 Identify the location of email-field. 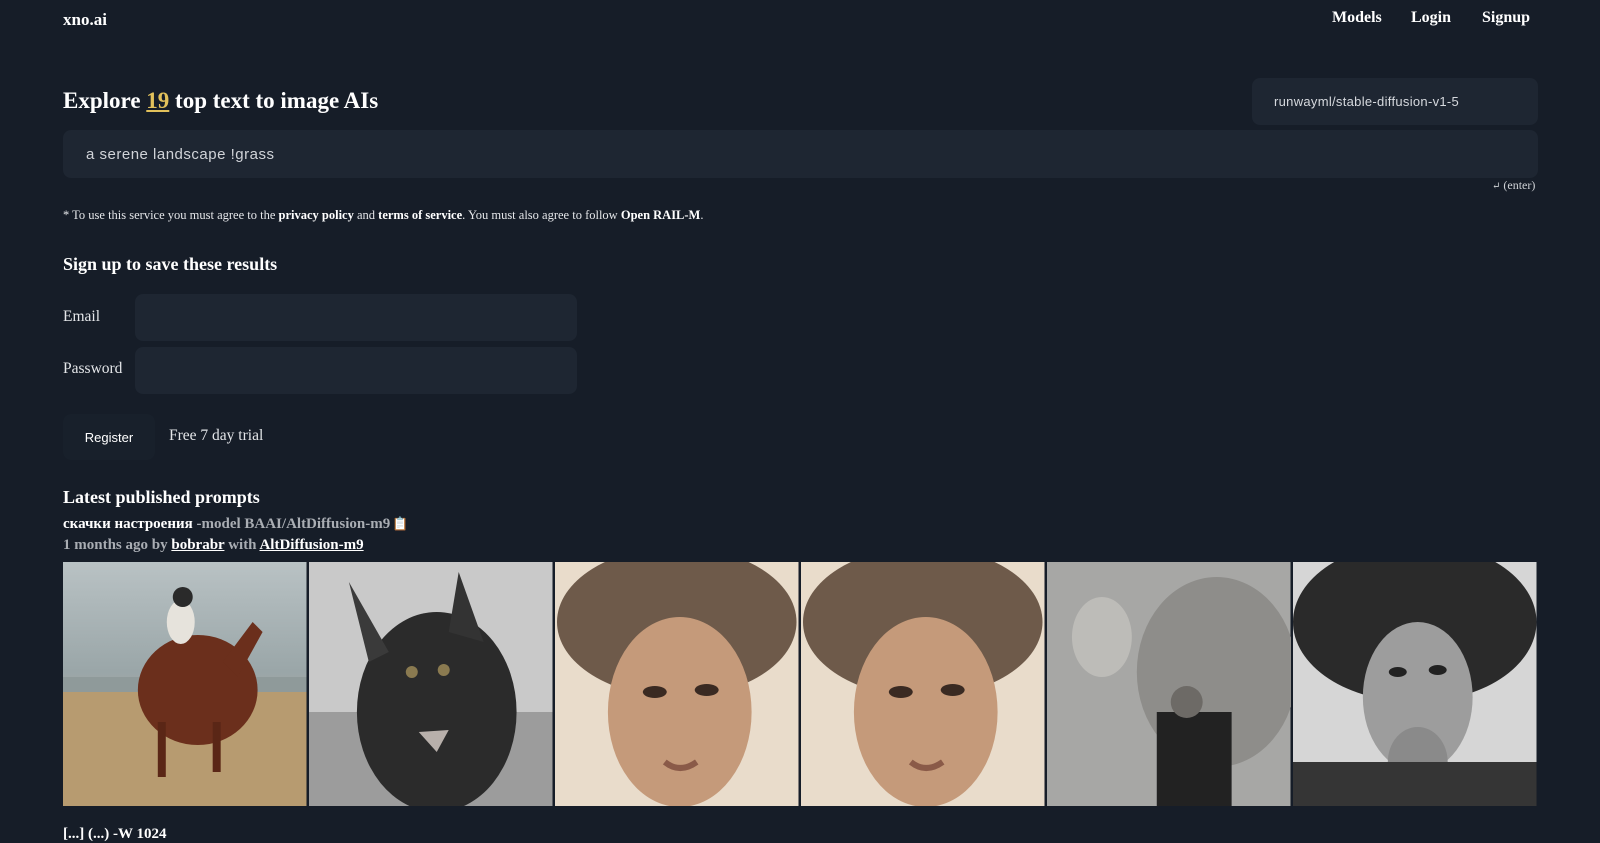
(356, 317).